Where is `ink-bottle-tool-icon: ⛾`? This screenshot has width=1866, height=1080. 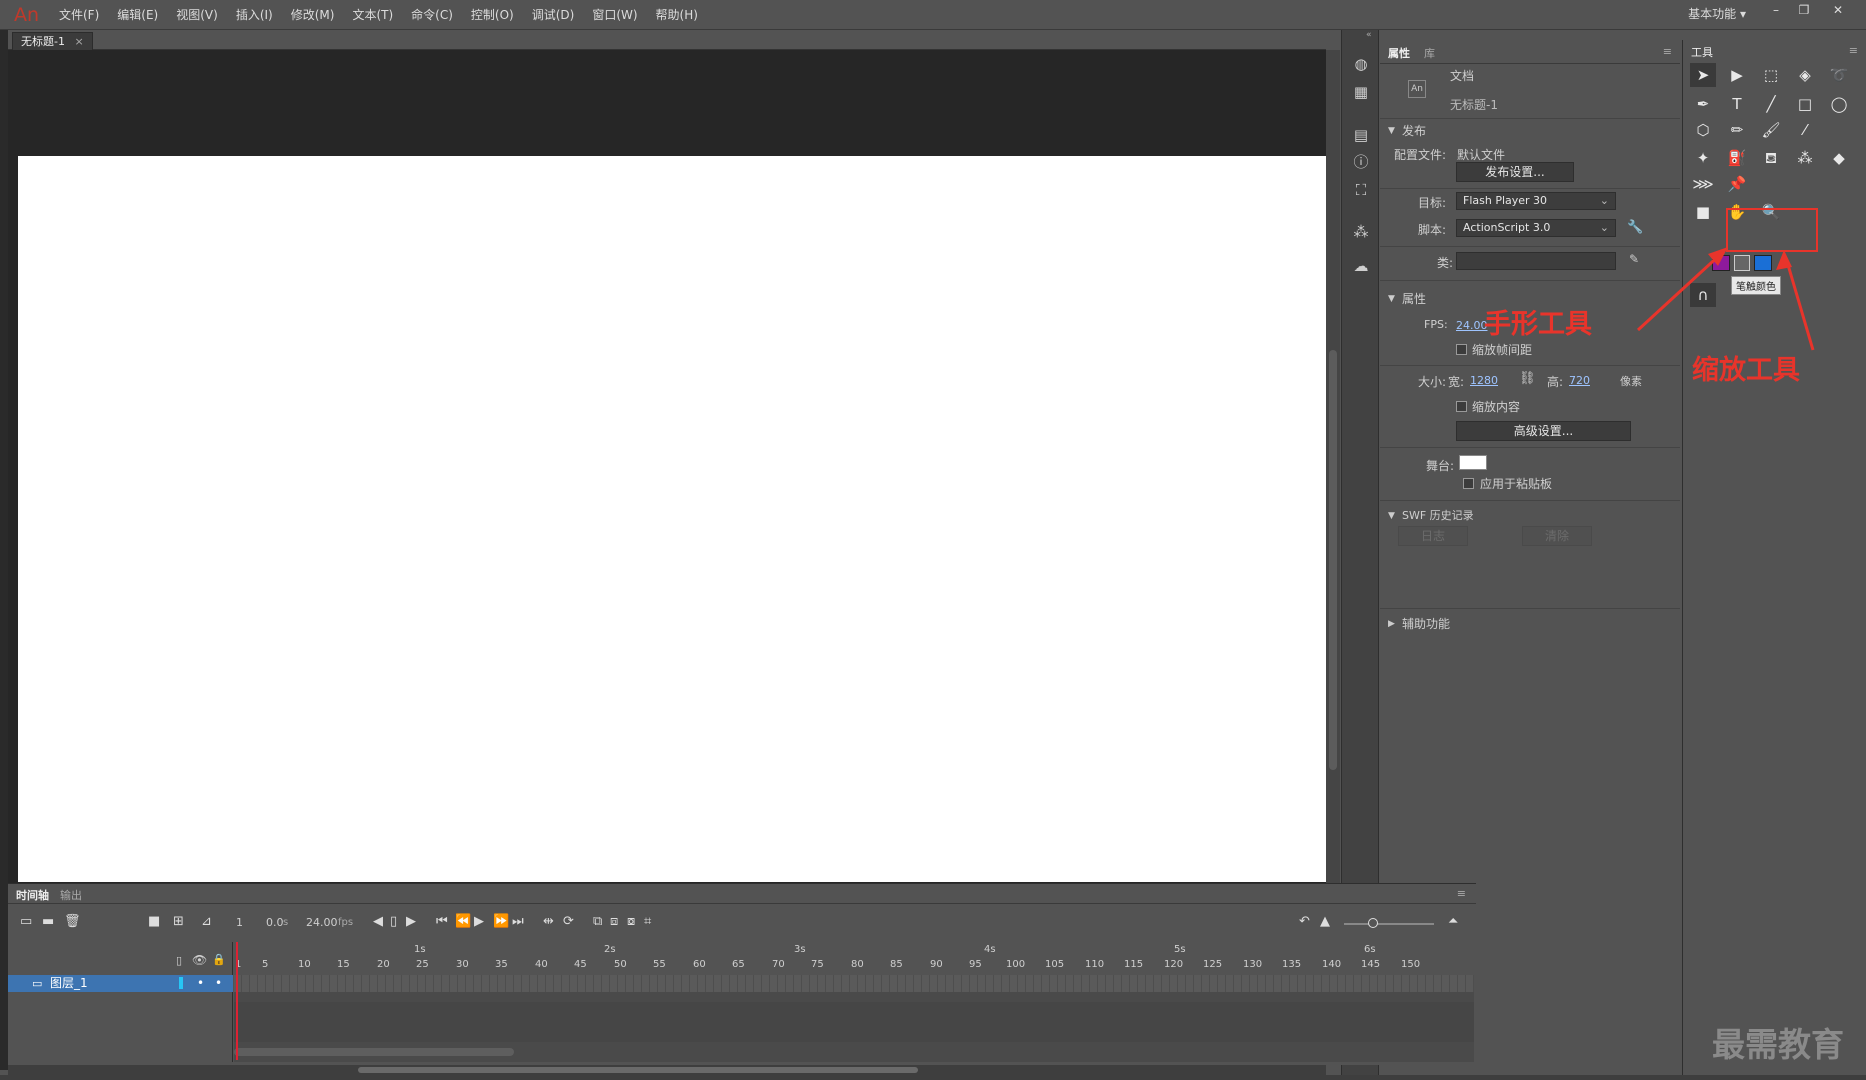 ink-bottle-tool-icon: ⛾ is located at coordinates (1771, 158).